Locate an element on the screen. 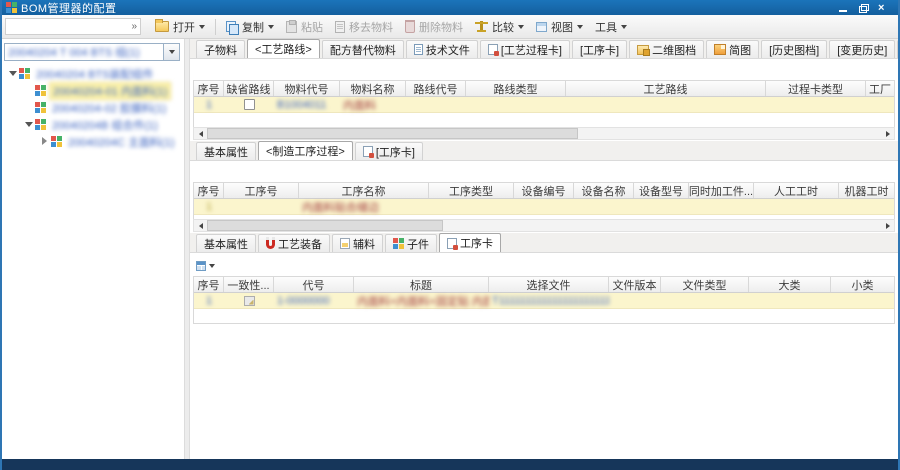  tab-二维图档: 二维图档 is located at coordinates (667, 49).